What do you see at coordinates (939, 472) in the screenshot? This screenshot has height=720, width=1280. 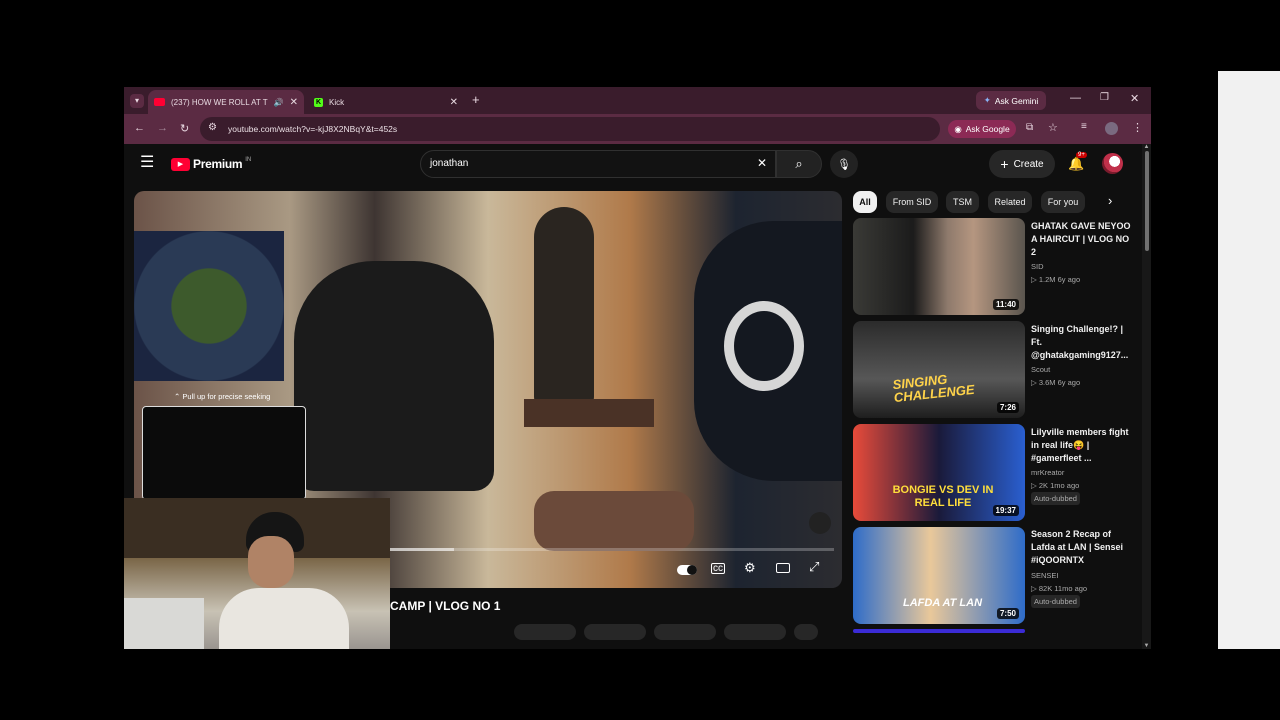 I see `recommendation-thumbnail: BONGIE VS DEV IN REAL LIFE 19:37` at bounding box center [939, 472].